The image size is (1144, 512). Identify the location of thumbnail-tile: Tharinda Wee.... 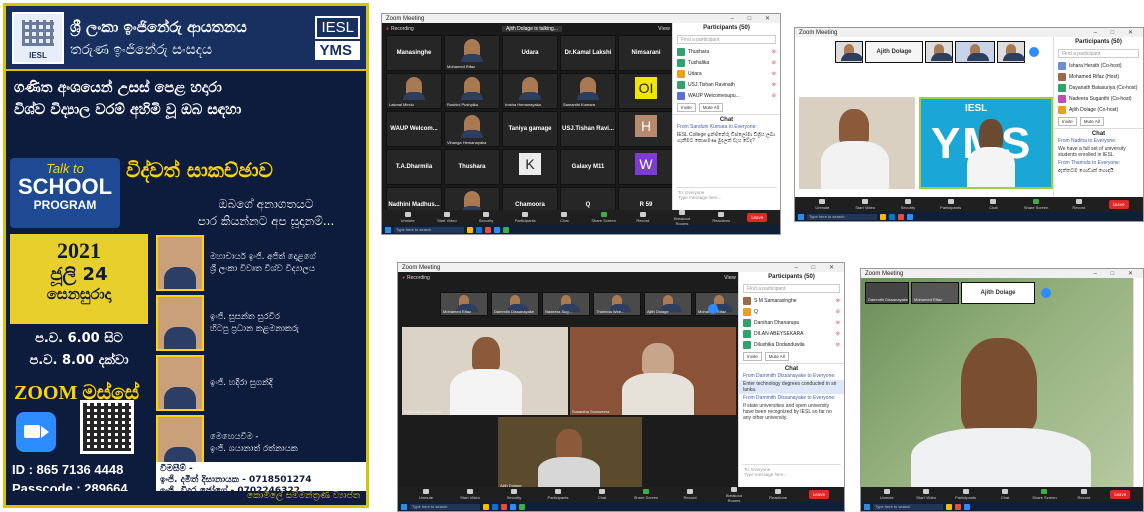
(617, 304).